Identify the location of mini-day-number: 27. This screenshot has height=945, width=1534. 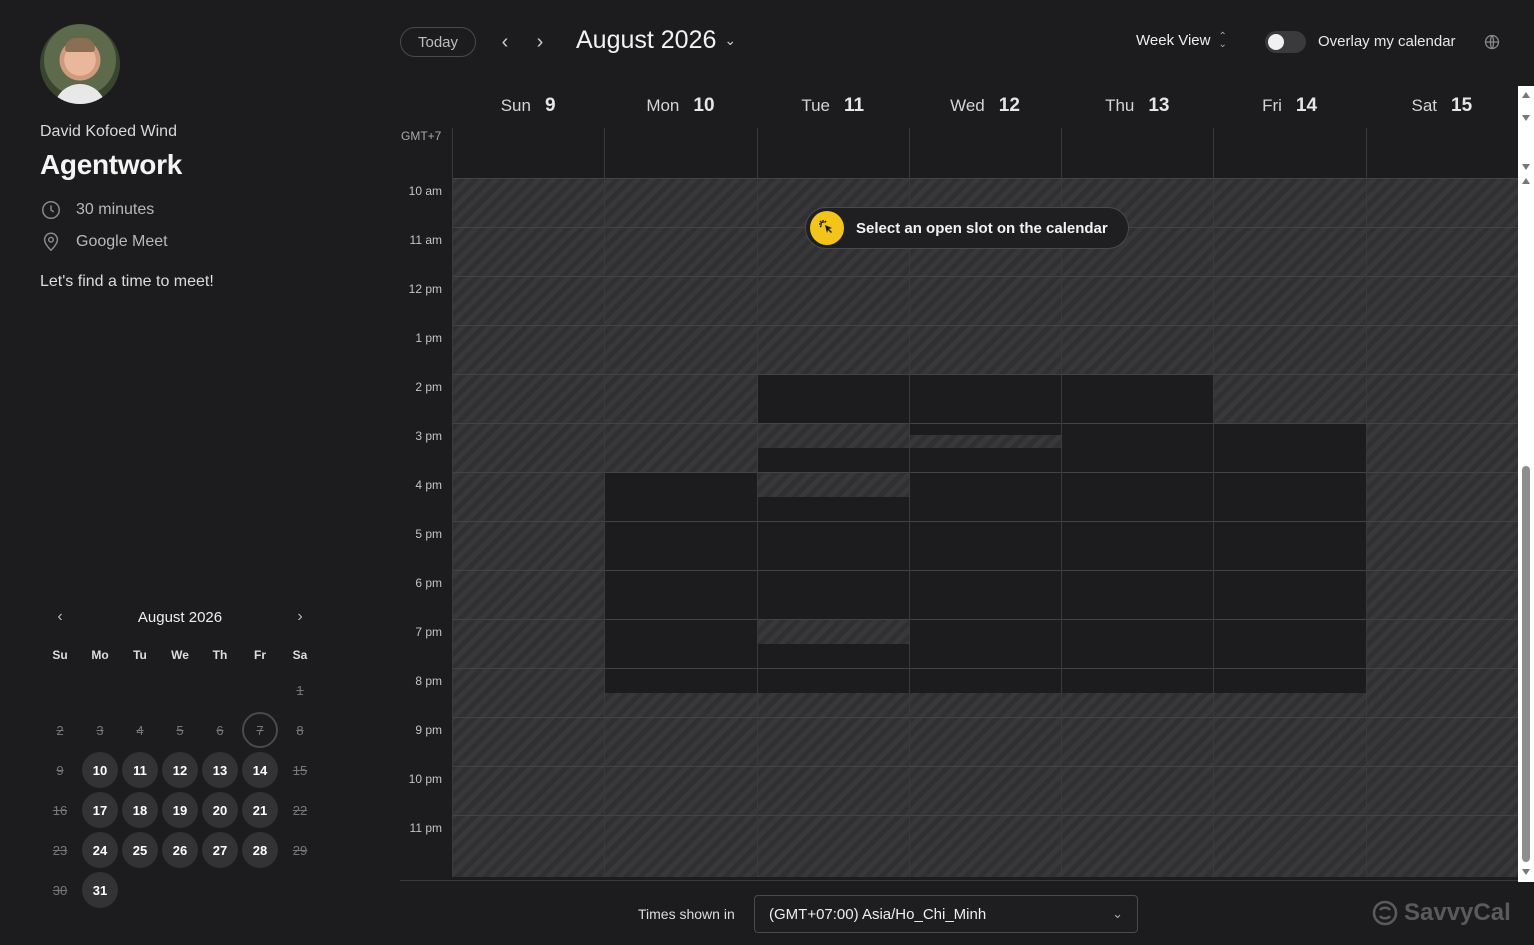
(220, 850).